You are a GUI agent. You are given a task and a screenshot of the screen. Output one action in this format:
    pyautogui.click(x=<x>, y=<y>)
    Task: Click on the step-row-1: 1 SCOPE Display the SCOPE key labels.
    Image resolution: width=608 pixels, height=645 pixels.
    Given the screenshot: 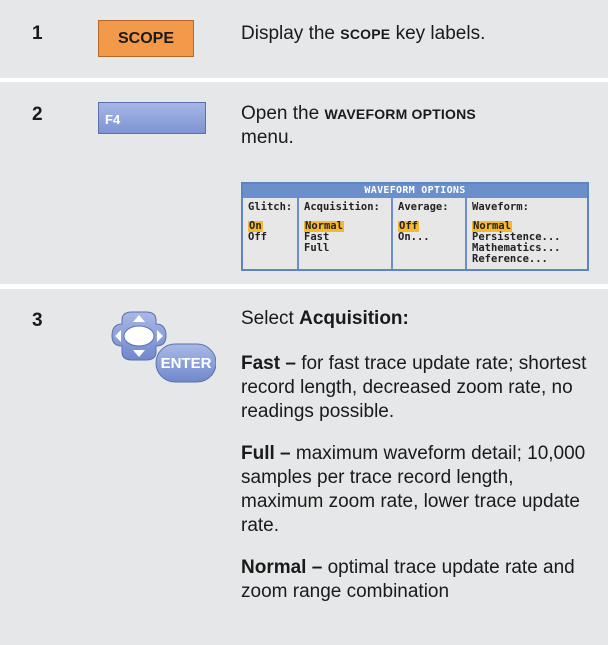 What is the action you would take?
    pyautogui.click(x=304, y=39)
    